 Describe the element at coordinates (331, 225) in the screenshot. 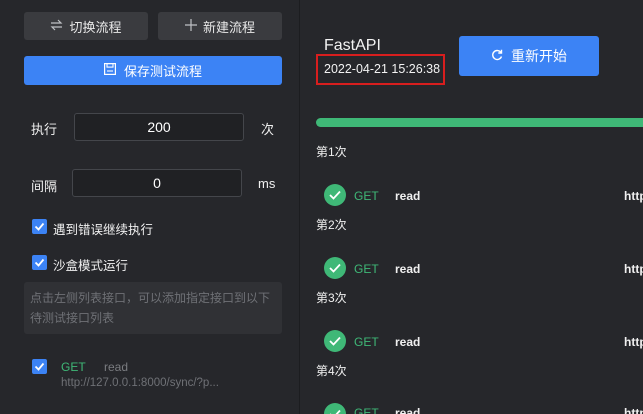

I see `round-label: 第2次` at that location.